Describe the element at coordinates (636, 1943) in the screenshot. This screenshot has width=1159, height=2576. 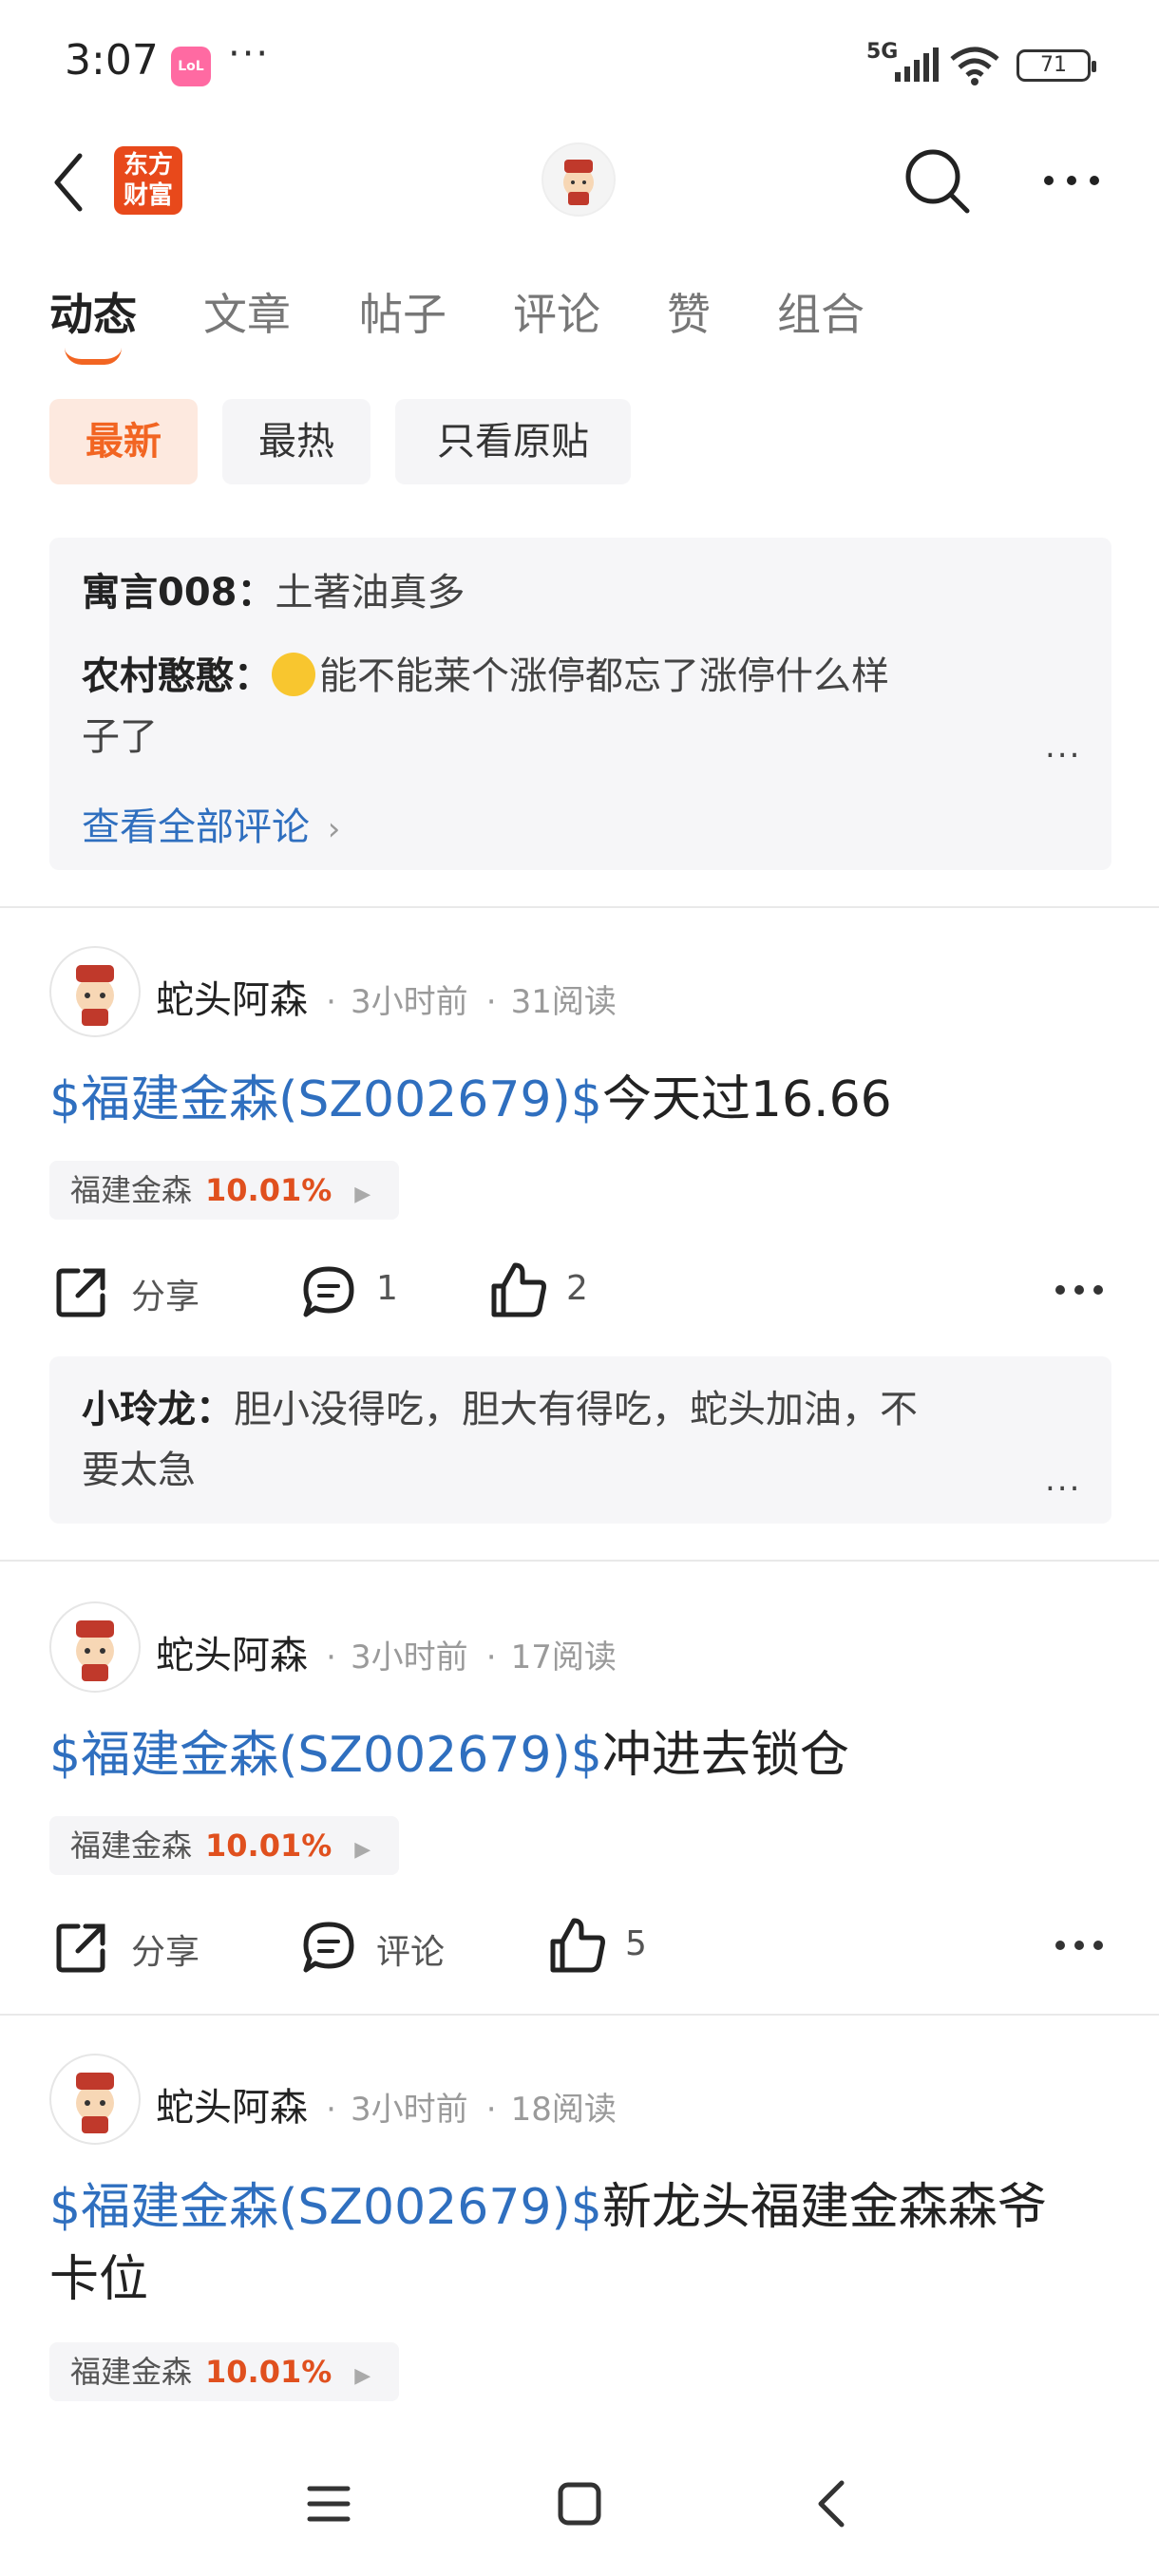
I see `like-count: 5` at that location.